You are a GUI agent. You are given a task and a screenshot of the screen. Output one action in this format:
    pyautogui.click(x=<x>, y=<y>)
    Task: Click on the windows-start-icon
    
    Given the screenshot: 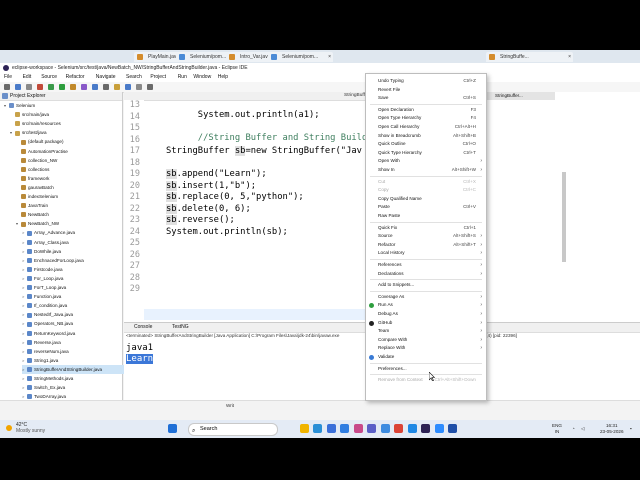 What is the action you would take?
    pyautogui.click(x=172, y=428)
    